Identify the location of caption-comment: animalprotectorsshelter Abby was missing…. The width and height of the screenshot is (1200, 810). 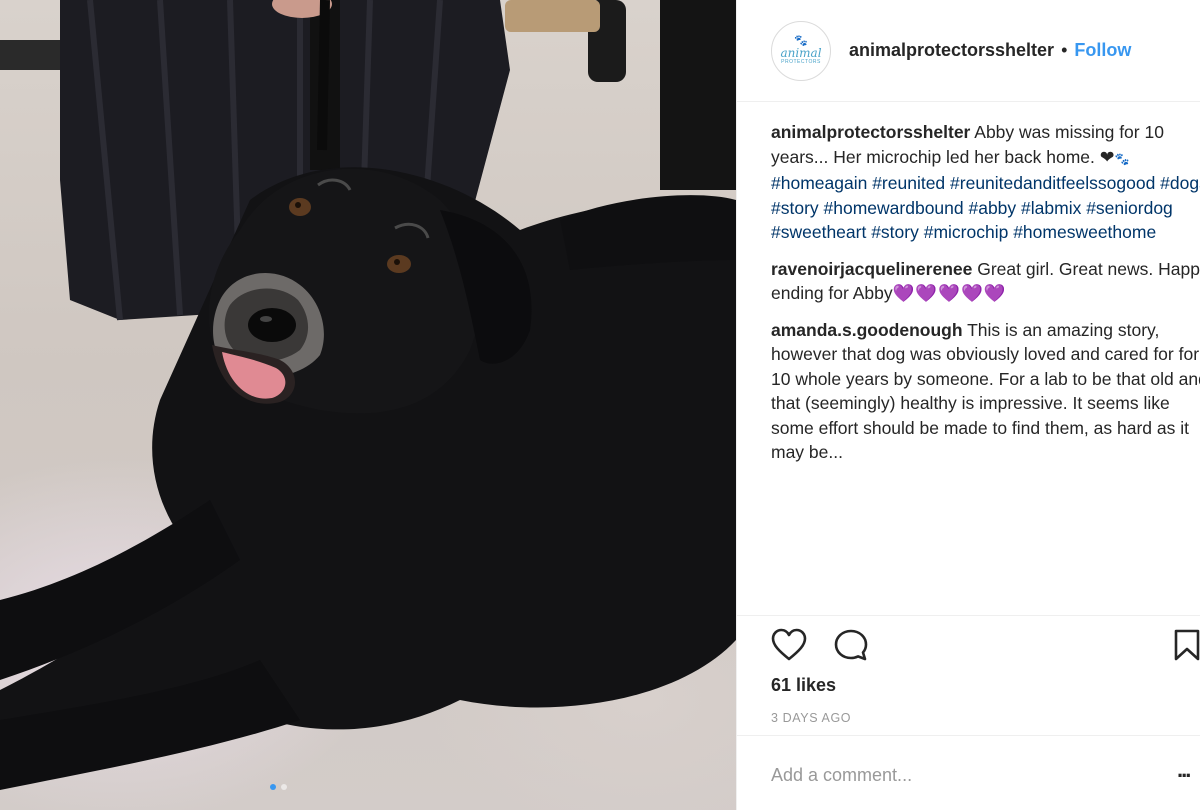
(985, 182).